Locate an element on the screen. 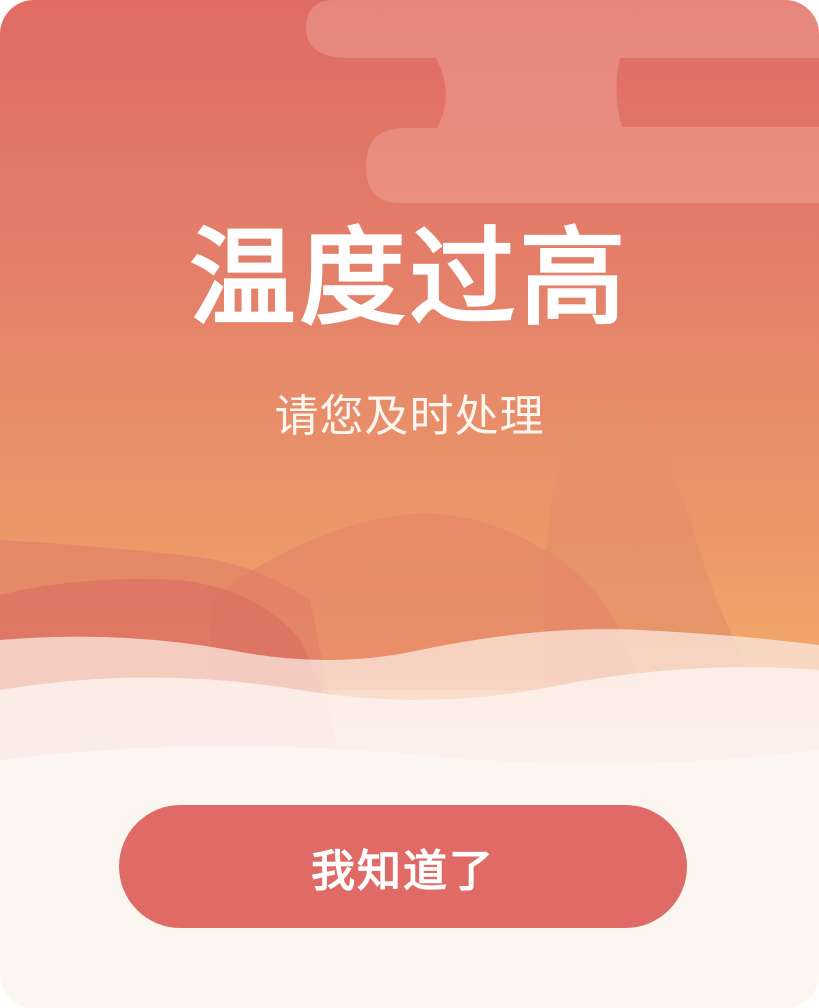 This screenshot has width=819, height=1008. cloud-decoration is located at coordinates (562, 101).